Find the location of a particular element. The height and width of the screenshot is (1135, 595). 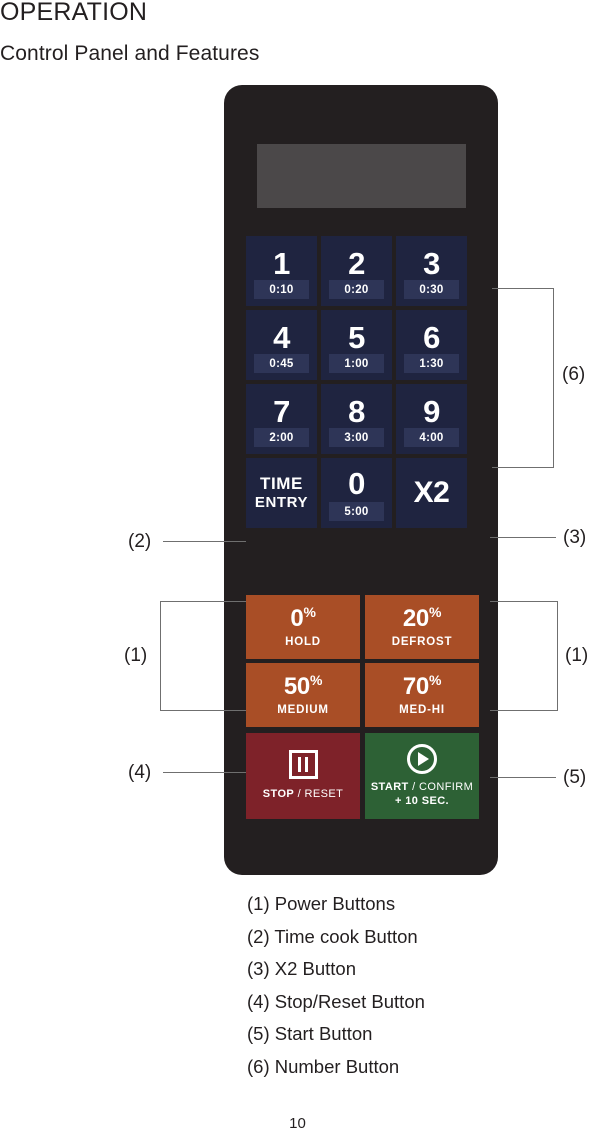

time-entry-button: TIME ENTRY is located at coordinates (281, 493).